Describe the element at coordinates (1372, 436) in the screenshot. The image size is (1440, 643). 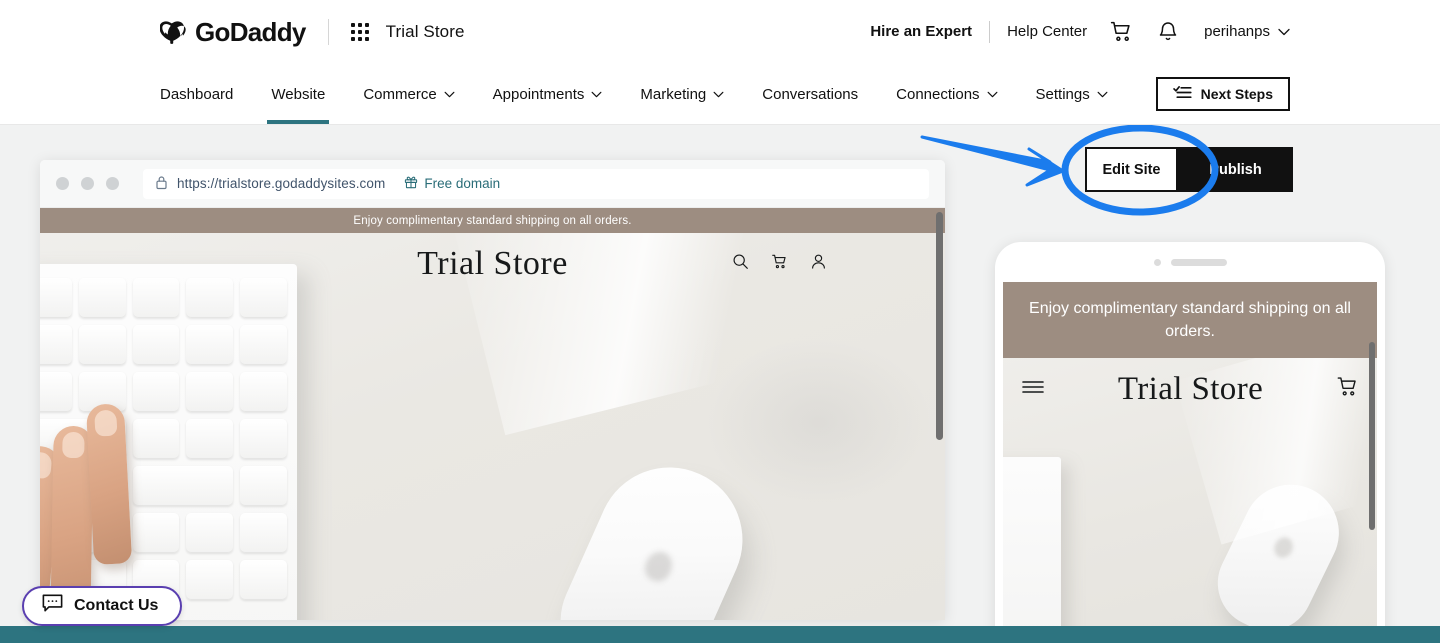
I see `mobile-preview-scrollbar` at that location.